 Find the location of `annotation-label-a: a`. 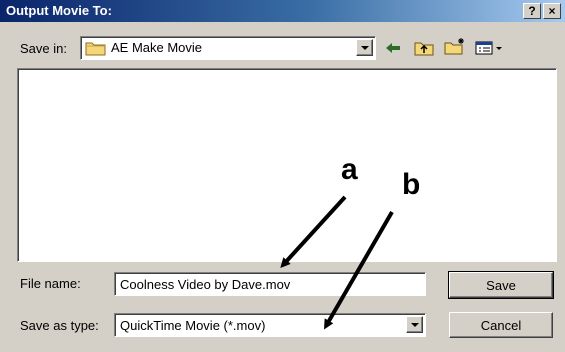

annotation-label-a: a is located at coordinates (349, 169).